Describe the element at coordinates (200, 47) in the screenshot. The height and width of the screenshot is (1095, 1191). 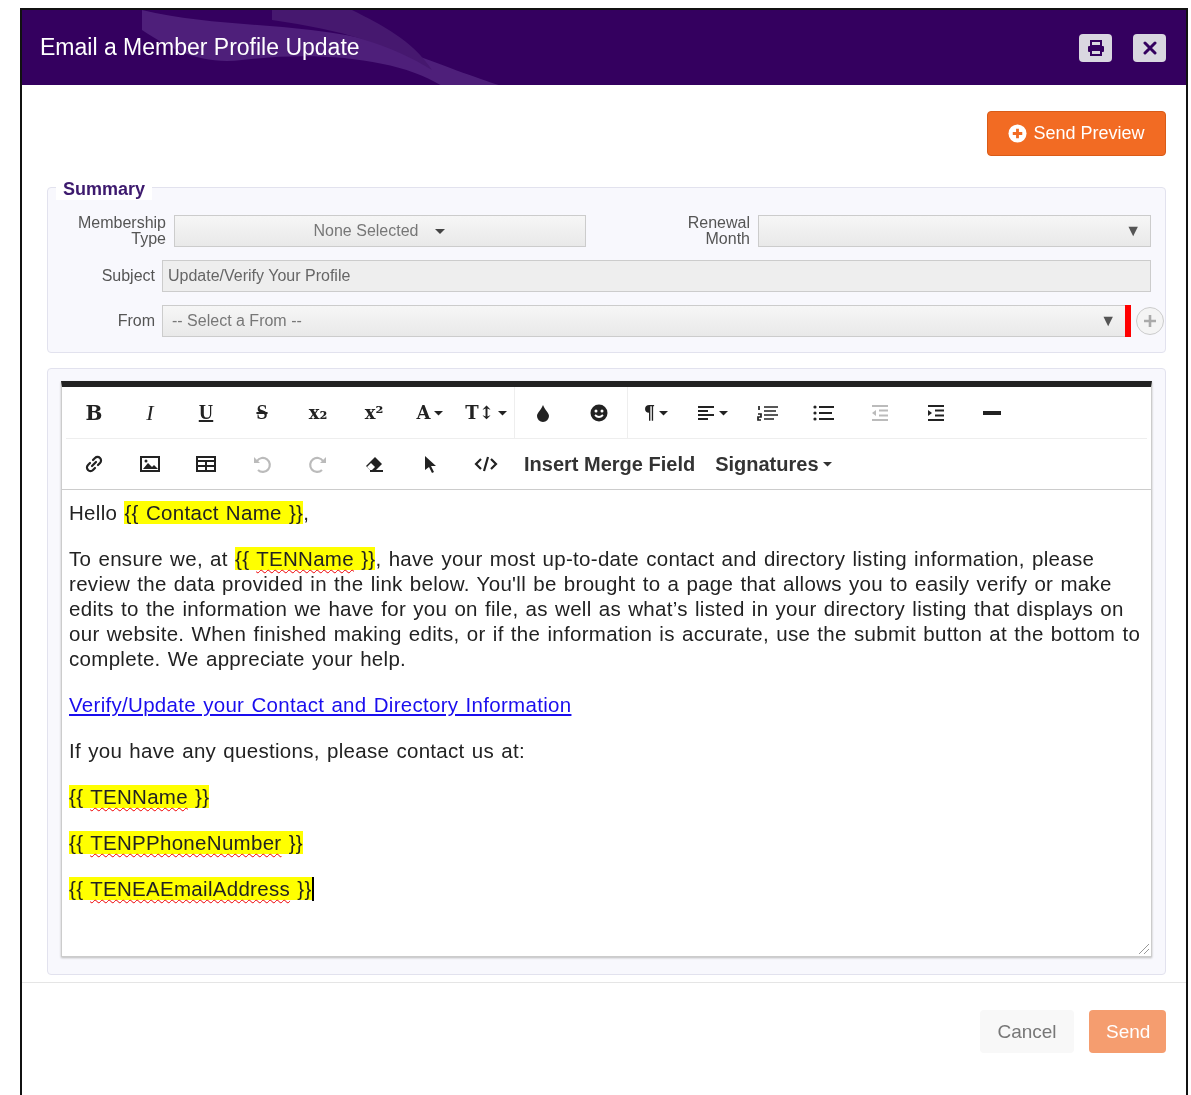
I see `dialog-title: Email a Member Profile Update` at that location.